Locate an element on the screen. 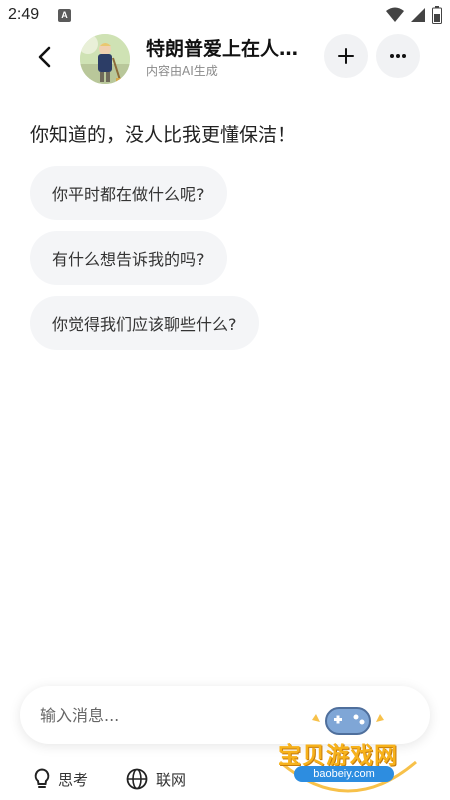  suggestion-chip: 你觉得我们应该聊些什么? is located at coordinates (144, 323).